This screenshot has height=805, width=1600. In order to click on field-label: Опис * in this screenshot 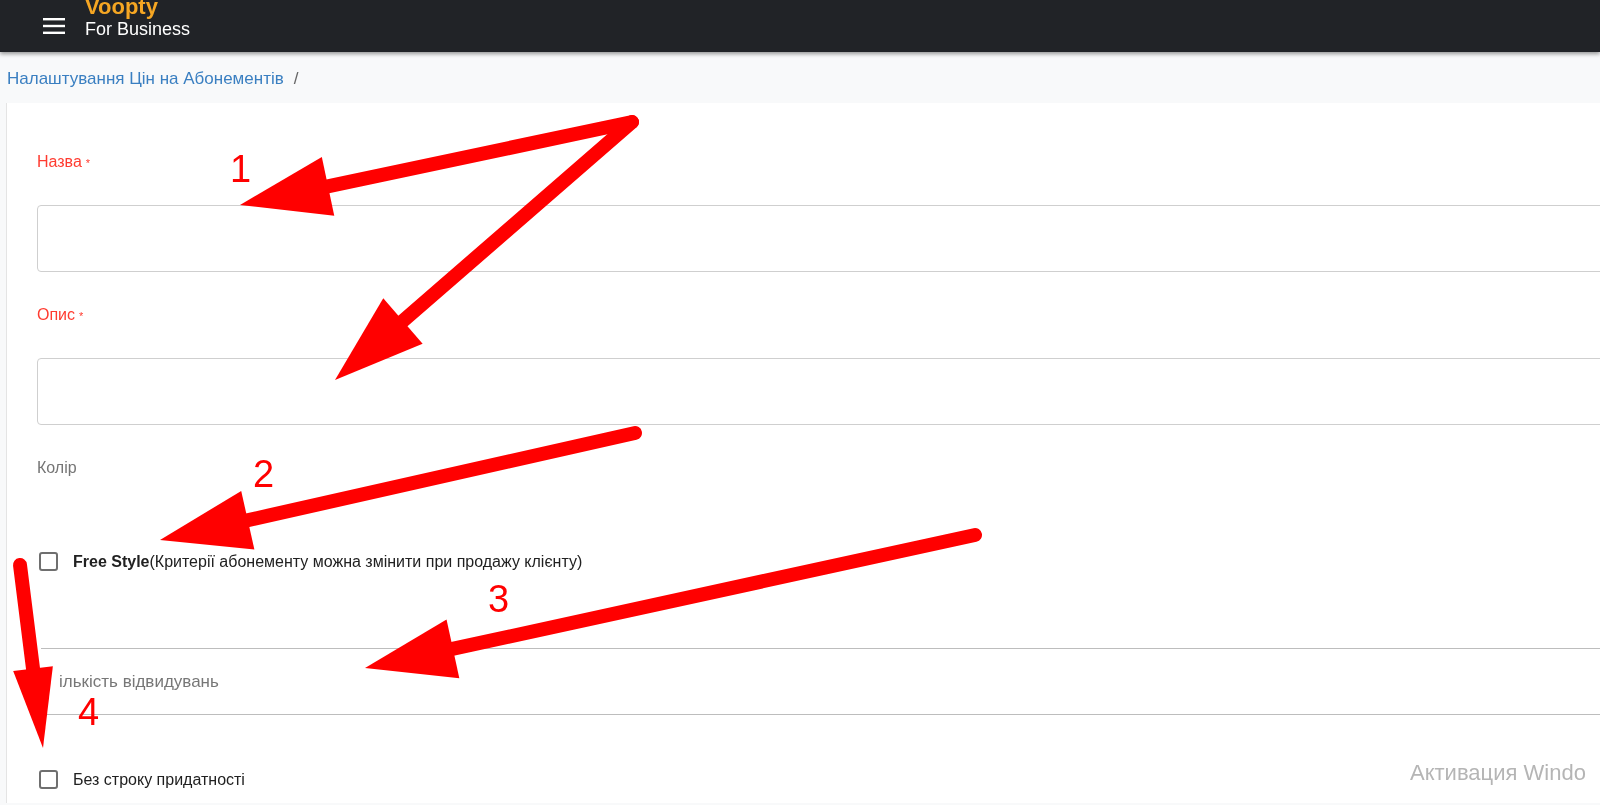, I will do `click(60, 315)`.